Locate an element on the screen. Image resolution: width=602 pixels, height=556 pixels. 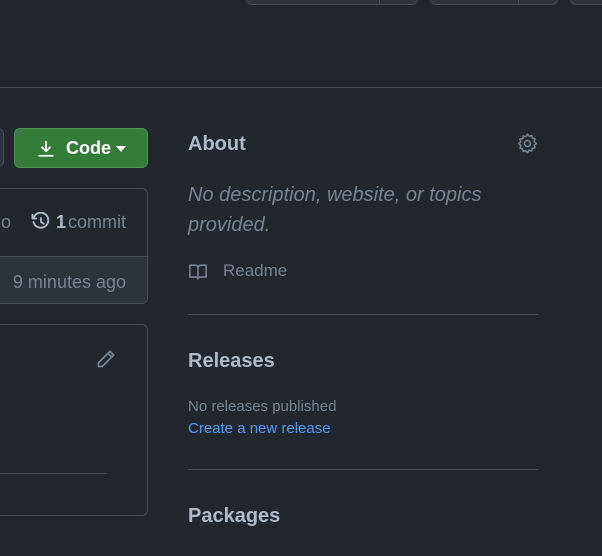
code-button: Code is located at coordinates (81, 148).